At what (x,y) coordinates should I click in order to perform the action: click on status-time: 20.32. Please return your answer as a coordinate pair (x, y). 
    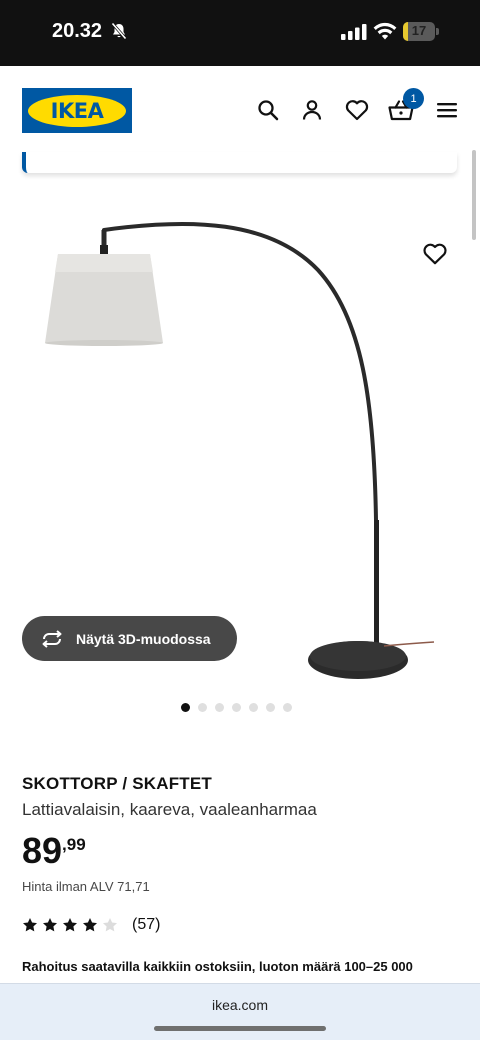
    Looking at the image, I should click on (77, 31).